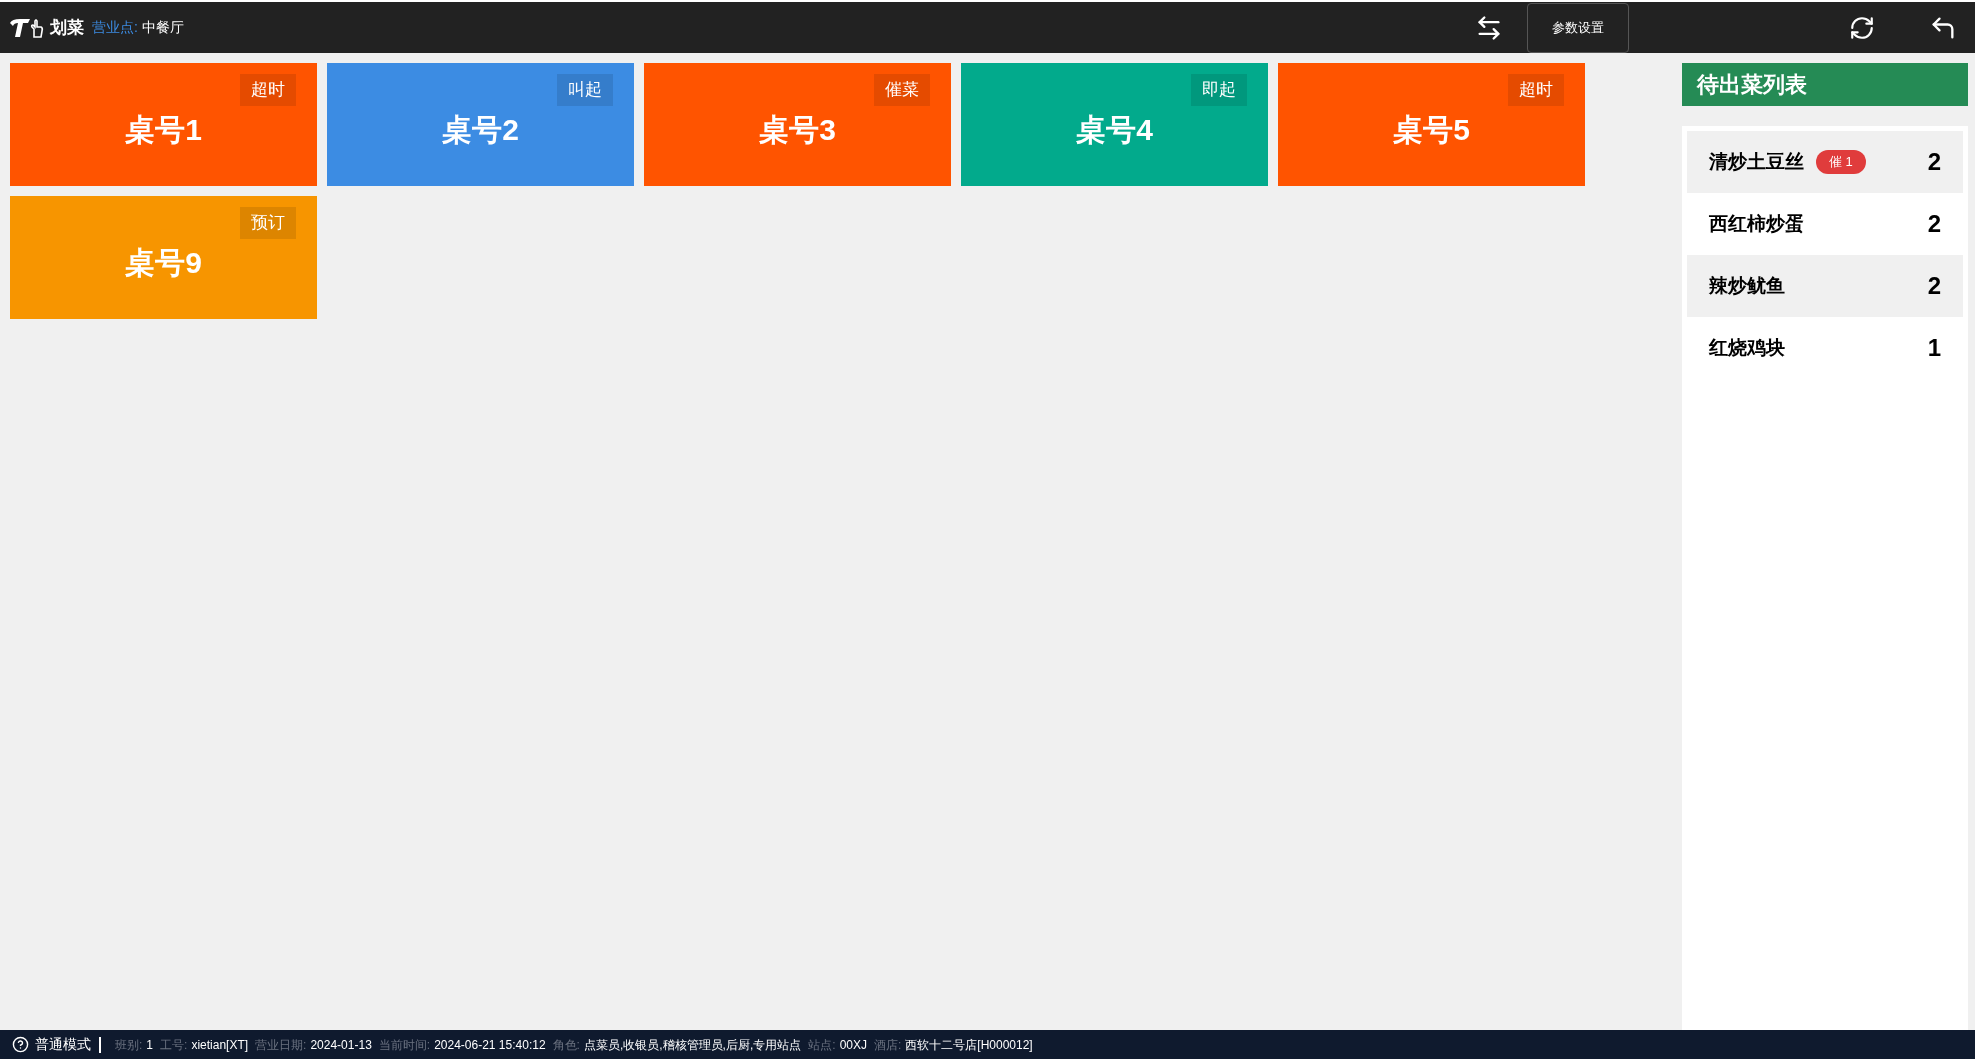 This screenshot has height=1059, width=1975. I want to click on table-name: 桌号9, so click(163, 263).